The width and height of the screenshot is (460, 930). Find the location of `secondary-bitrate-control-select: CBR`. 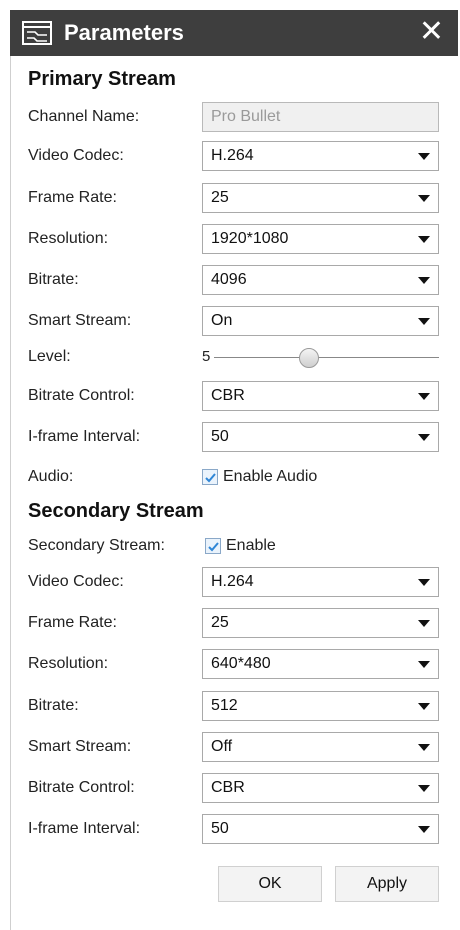

secondary-bitrate-control-select: CBR is located at coordinates (320, 788).